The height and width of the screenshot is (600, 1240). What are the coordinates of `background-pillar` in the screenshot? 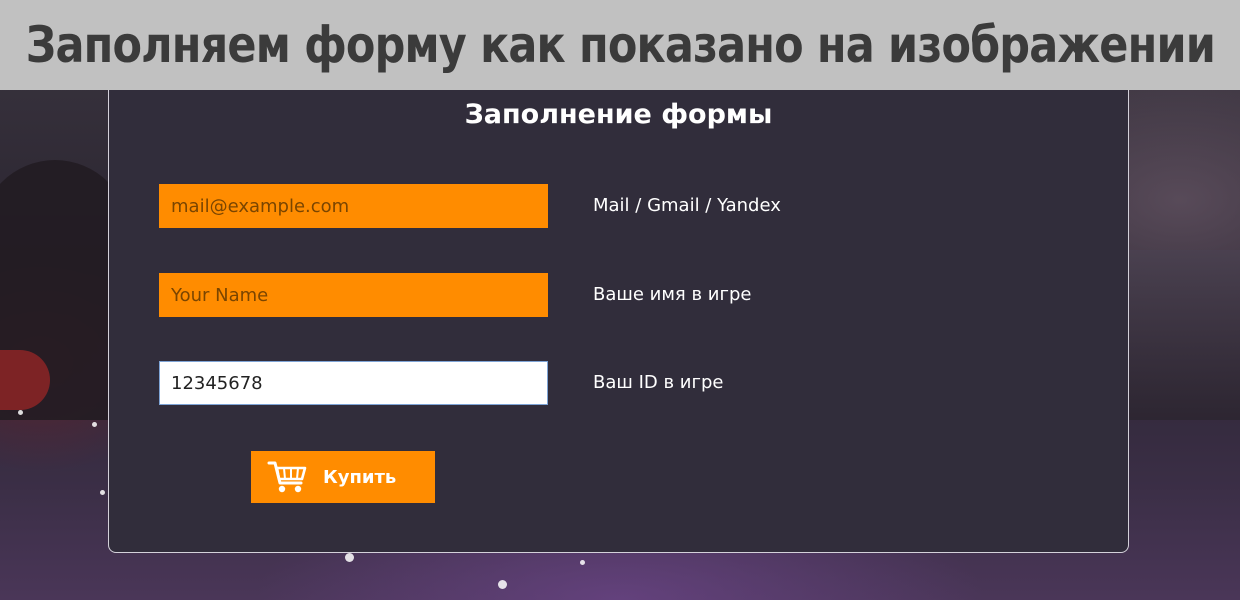 It's located at (1184, 335).